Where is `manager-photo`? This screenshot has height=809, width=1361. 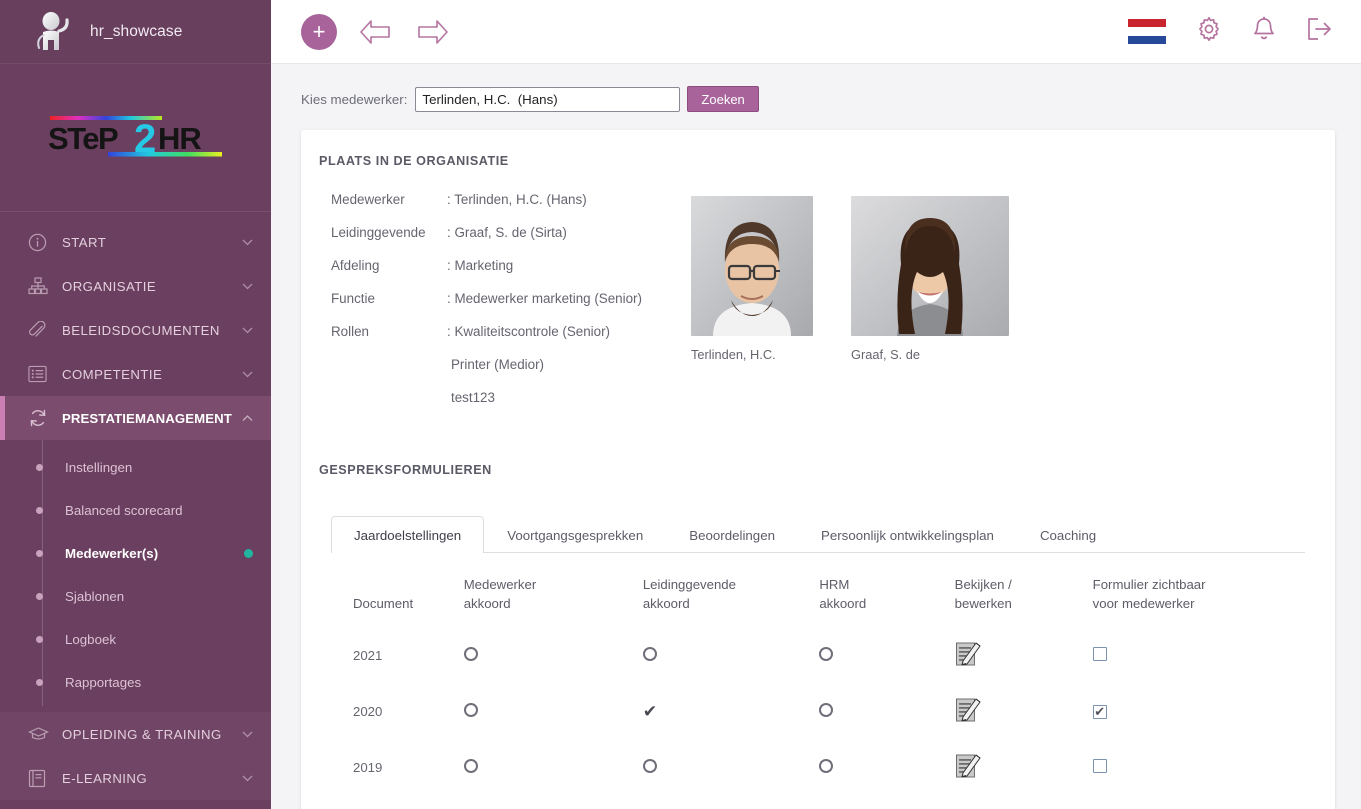 manager-photo is located at coordinates (930, 266).